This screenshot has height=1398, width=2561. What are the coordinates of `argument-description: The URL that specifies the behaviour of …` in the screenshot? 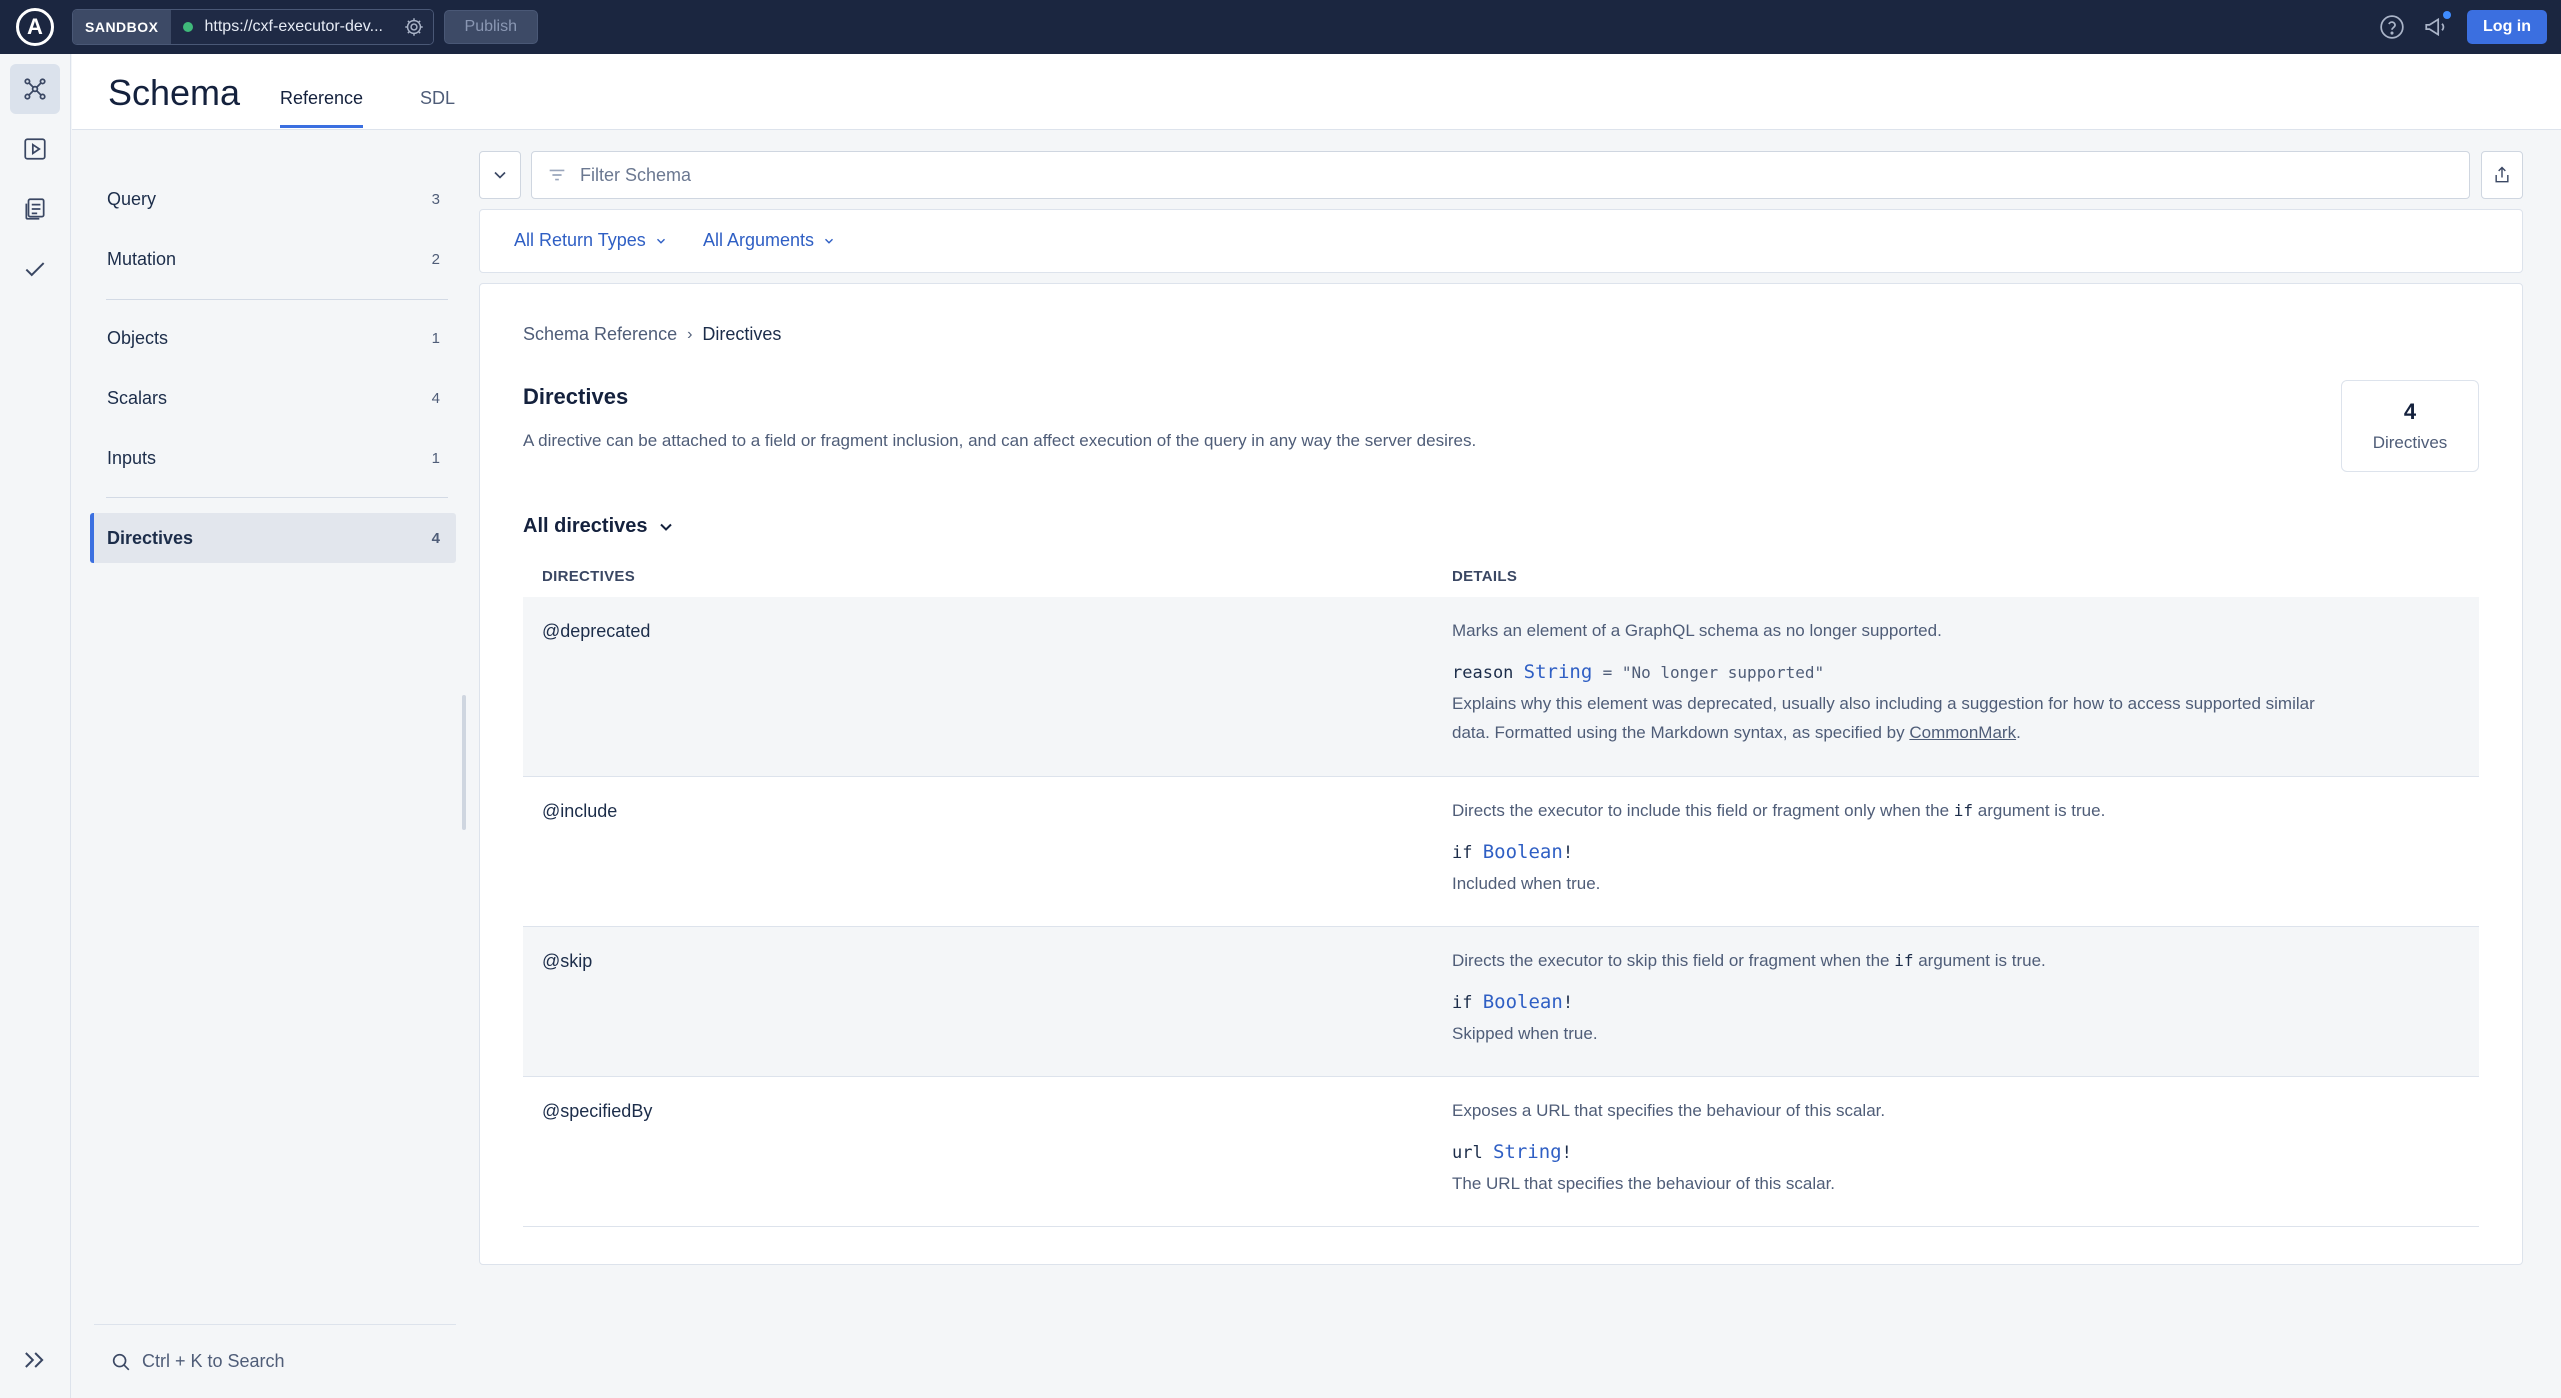 It's located at (1644, 1183).